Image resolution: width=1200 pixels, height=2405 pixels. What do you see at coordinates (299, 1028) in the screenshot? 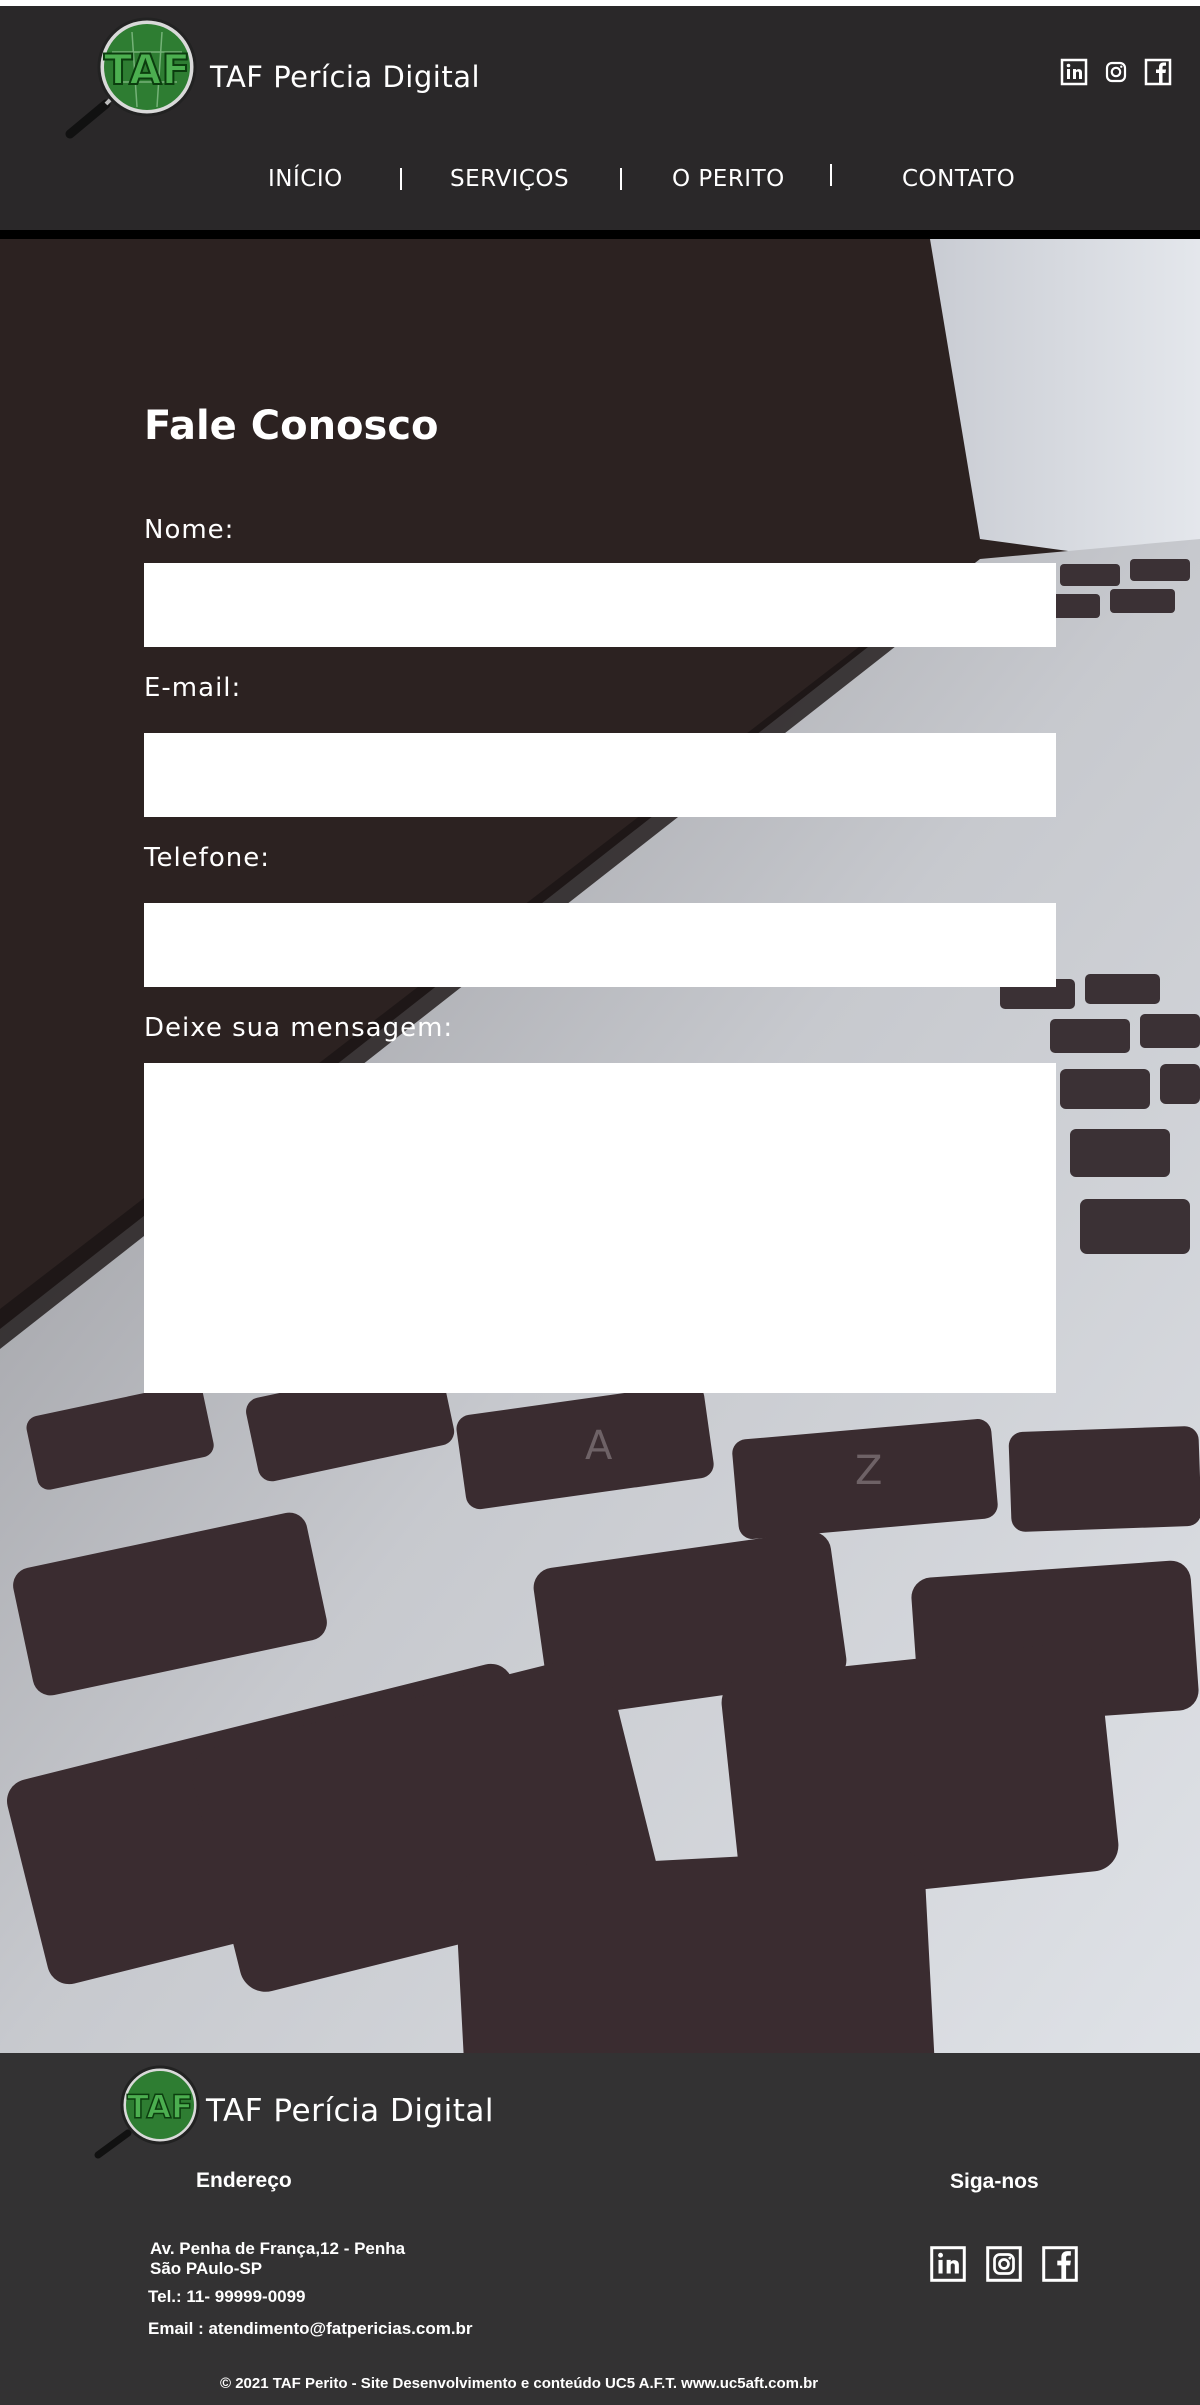
I see `message-label: Deixe sua mensagem:` at bounding box center [299, 1028].